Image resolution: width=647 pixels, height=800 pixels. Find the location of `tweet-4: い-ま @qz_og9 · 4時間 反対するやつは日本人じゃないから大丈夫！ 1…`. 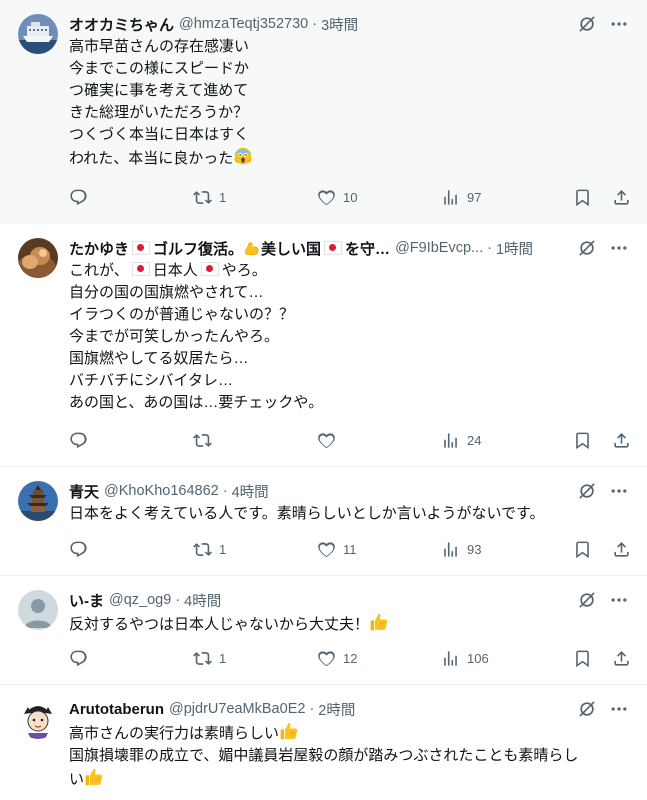

tweet-4: い-ま @qz_og9 · 4時間 反対するやつは日本人じゃないから大丈夫！ 1… is located at coordinates (323, 630).